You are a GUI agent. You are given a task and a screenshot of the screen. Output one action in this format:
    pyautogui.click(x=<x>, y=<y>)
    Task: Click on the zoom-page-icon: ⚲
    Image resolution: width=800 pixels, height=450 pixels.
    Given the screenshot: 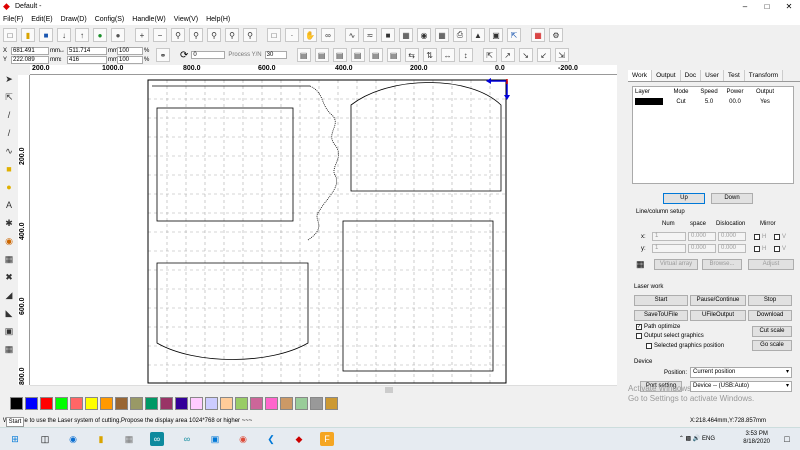 What is the action you would take?
    pyautogui.click(x=214, y=35)
    